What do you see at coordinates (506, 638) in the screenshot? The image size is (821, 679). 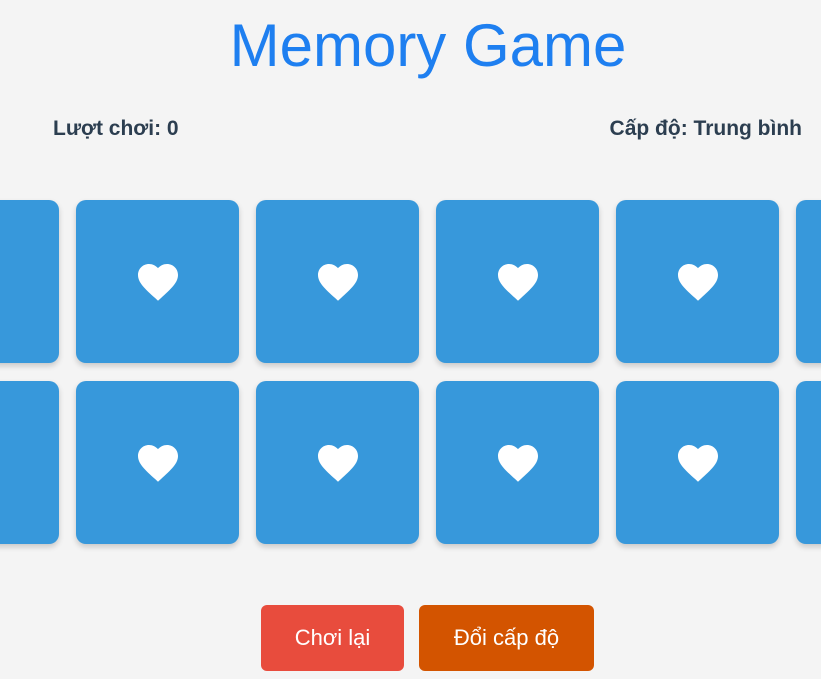 I see `change-level-button: Đổi cấp độ` at bounding box center [506, 638].